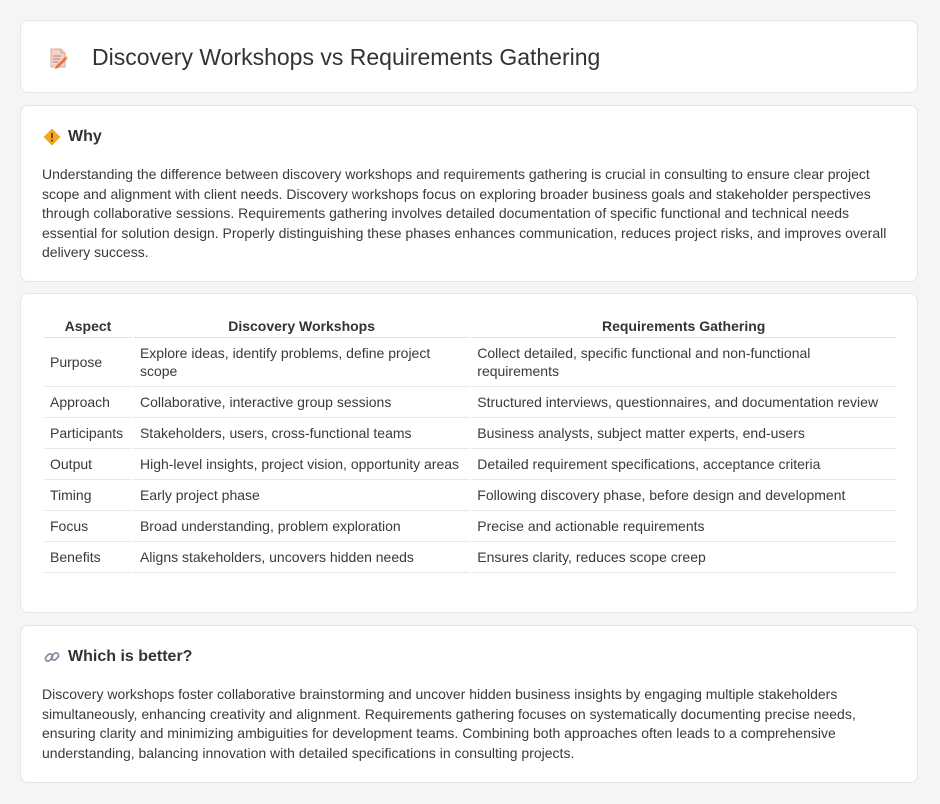  What do you see at coordinates (301, 495) in the screenshot?
I see `discovery-cell: Early project phase` at bounding box center [301, 495].